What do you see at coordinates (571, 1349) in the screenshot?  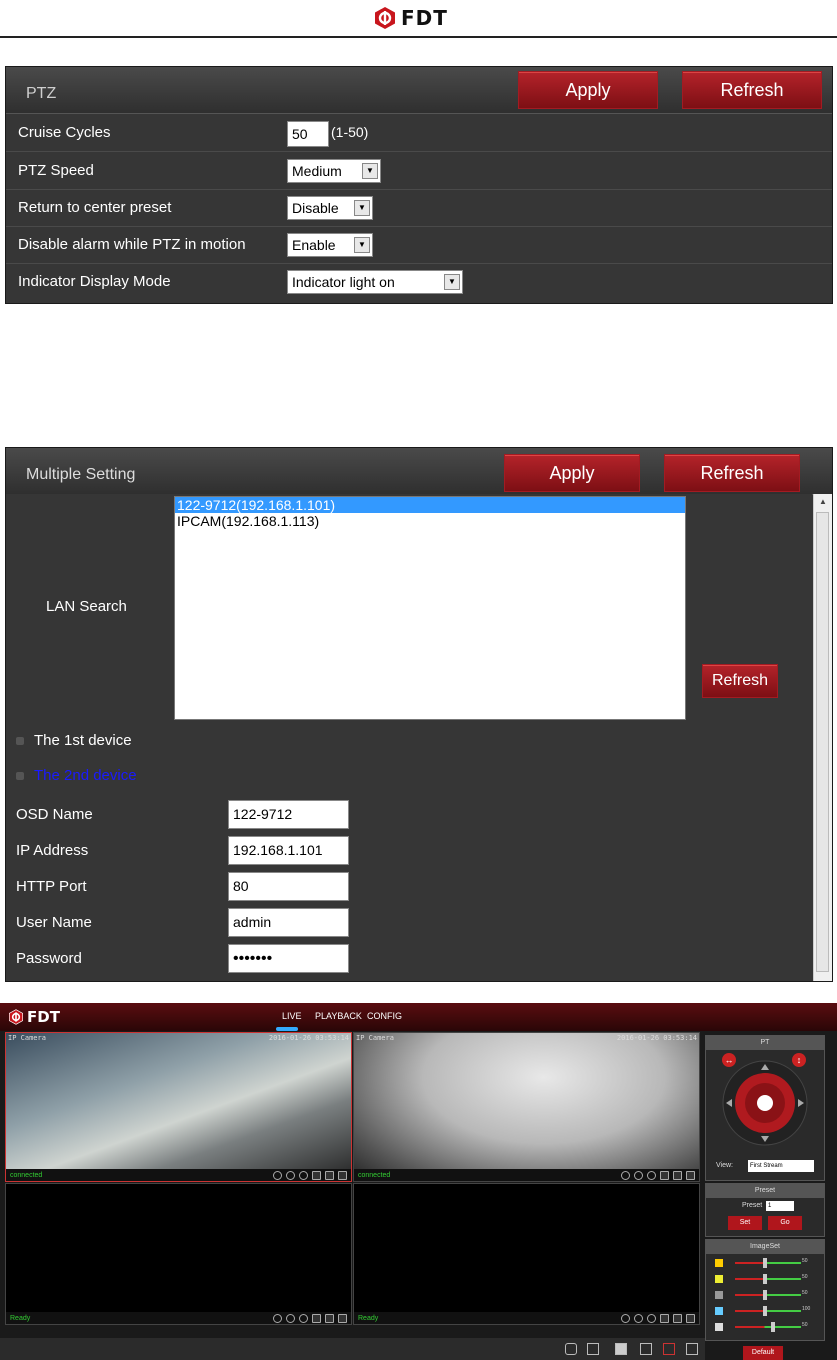 I see `snapshot-icon` at bounding box center [571, 1349].